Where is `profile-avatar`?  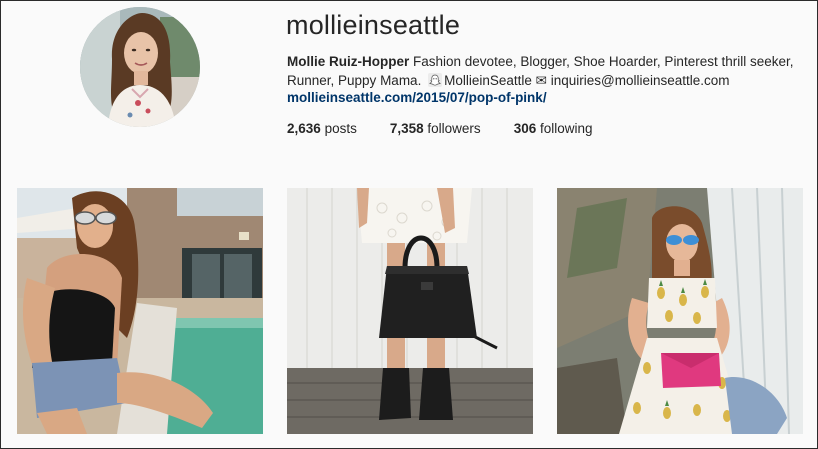
profile-avatar is located at coordinates (140, 67).